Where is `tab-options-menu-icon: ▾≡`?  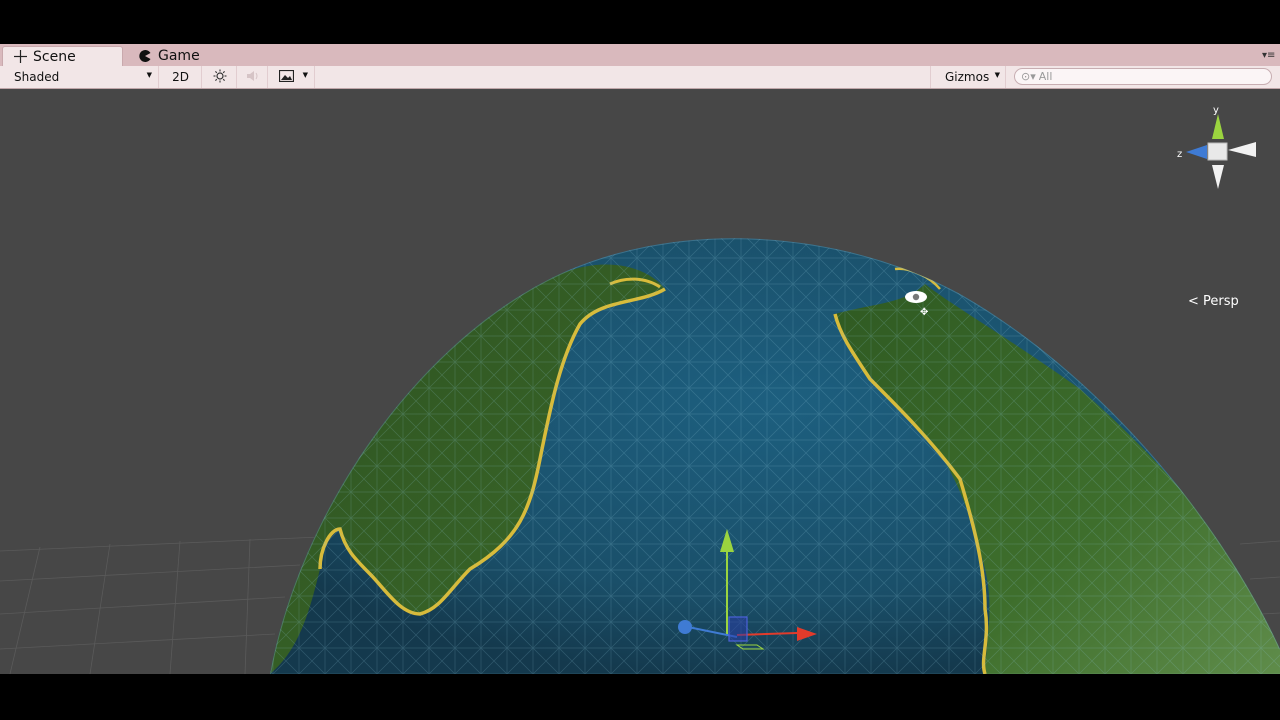 tab-options-menu-icon: ▾≡ is located at coordinates (1268, 56).